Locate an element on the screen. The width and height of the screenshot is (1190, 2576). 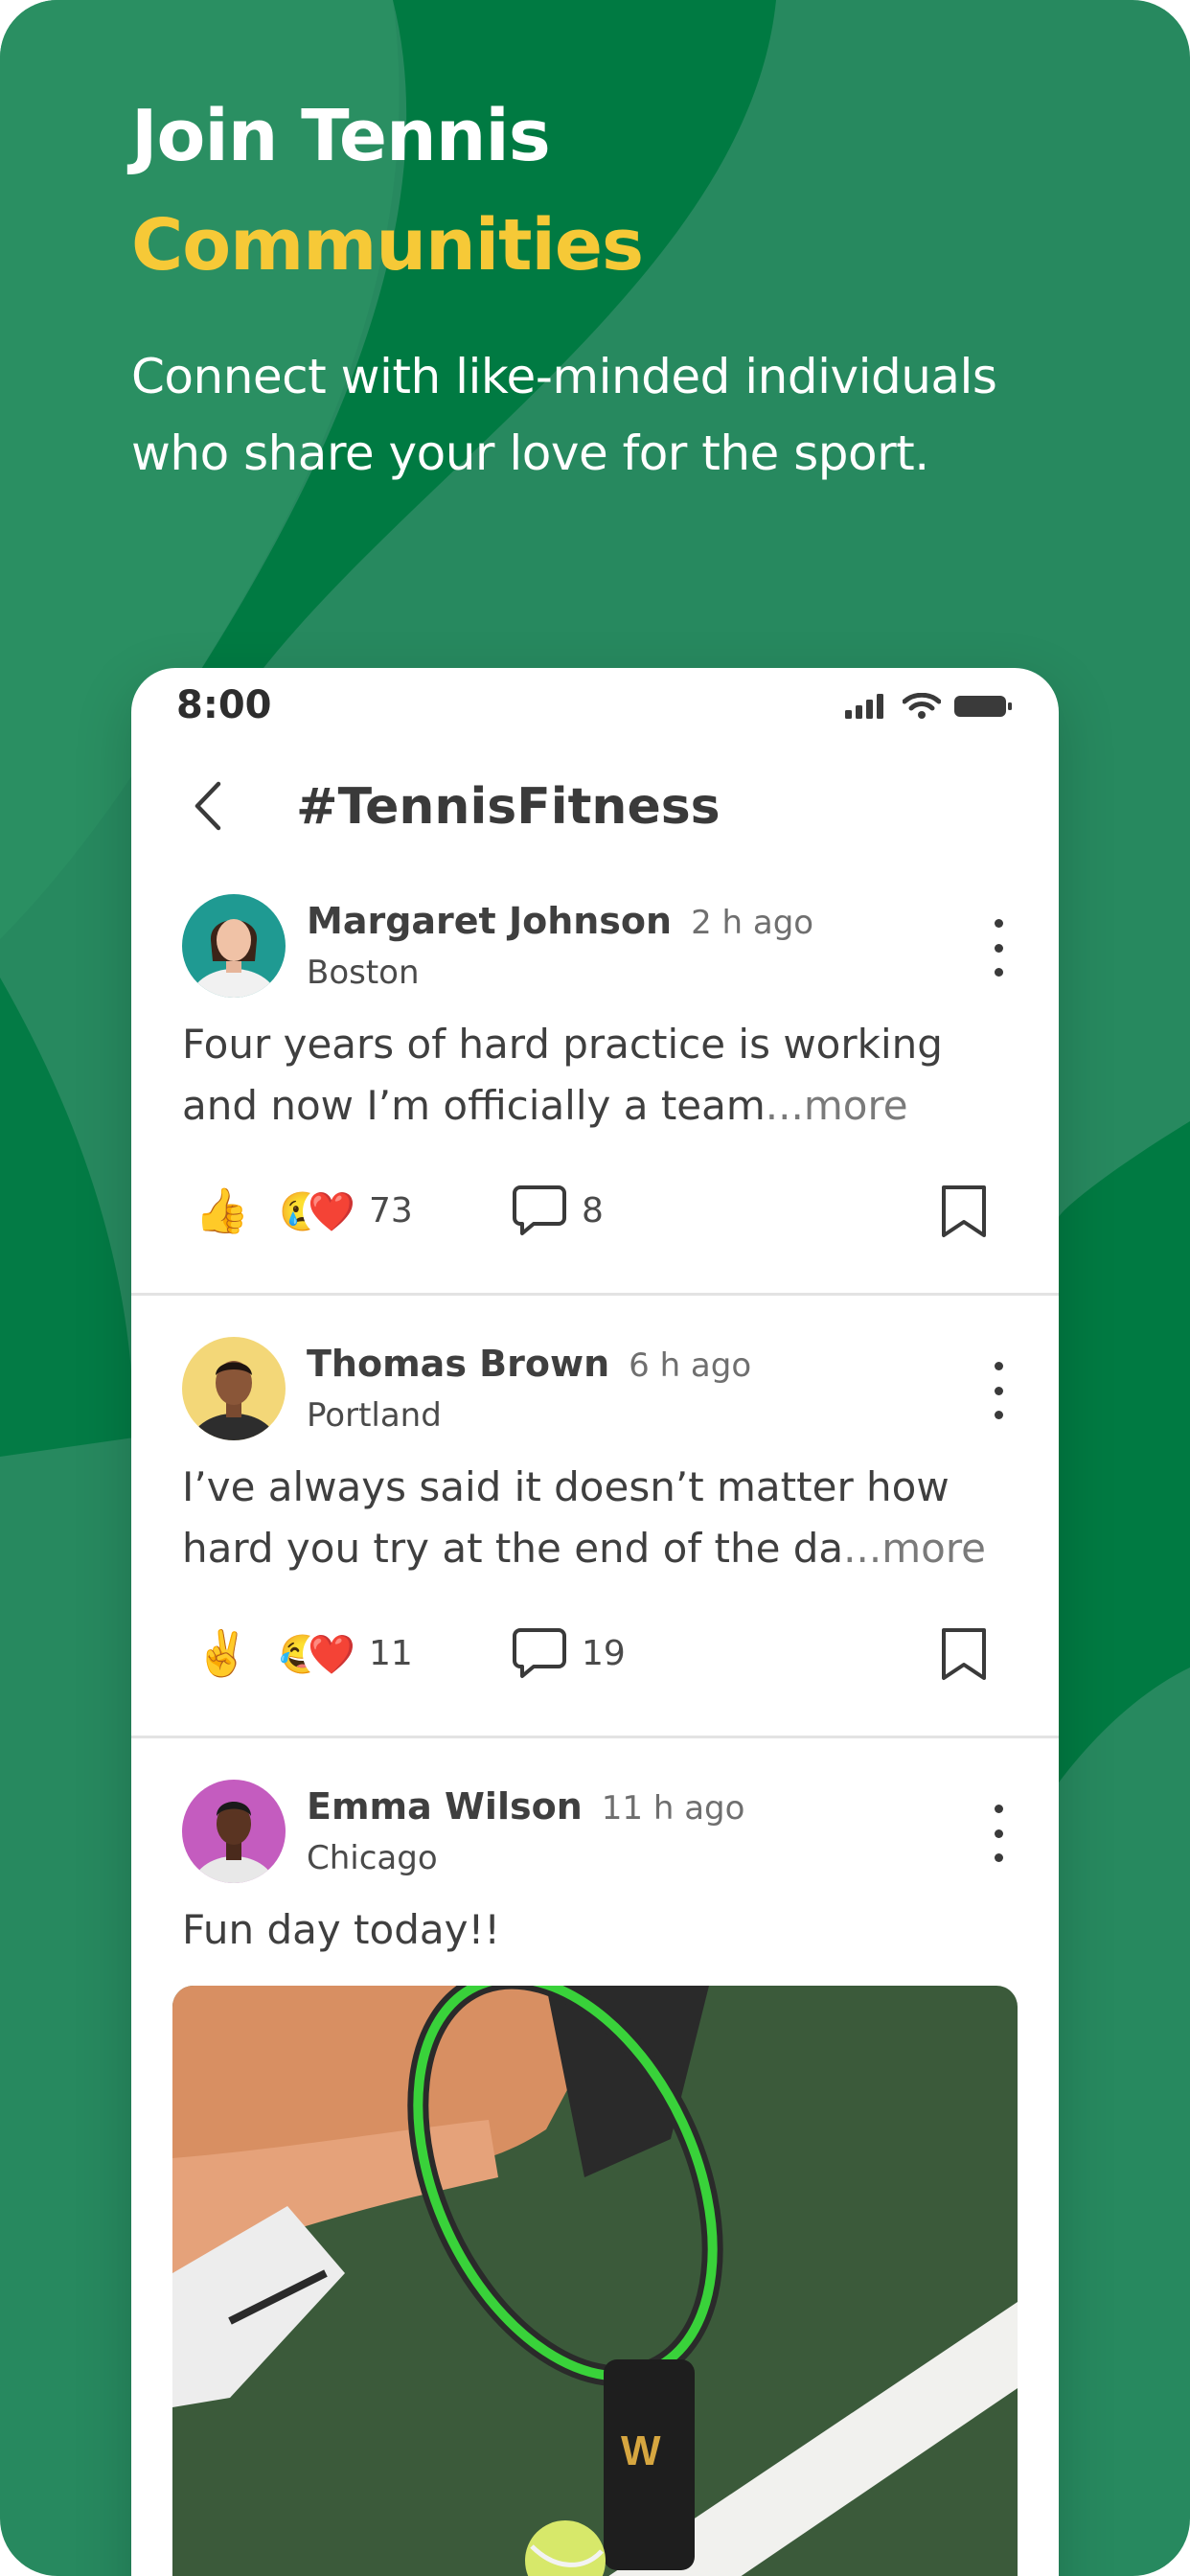
post-time: 2 h ago is located at coordinates (753, 923).